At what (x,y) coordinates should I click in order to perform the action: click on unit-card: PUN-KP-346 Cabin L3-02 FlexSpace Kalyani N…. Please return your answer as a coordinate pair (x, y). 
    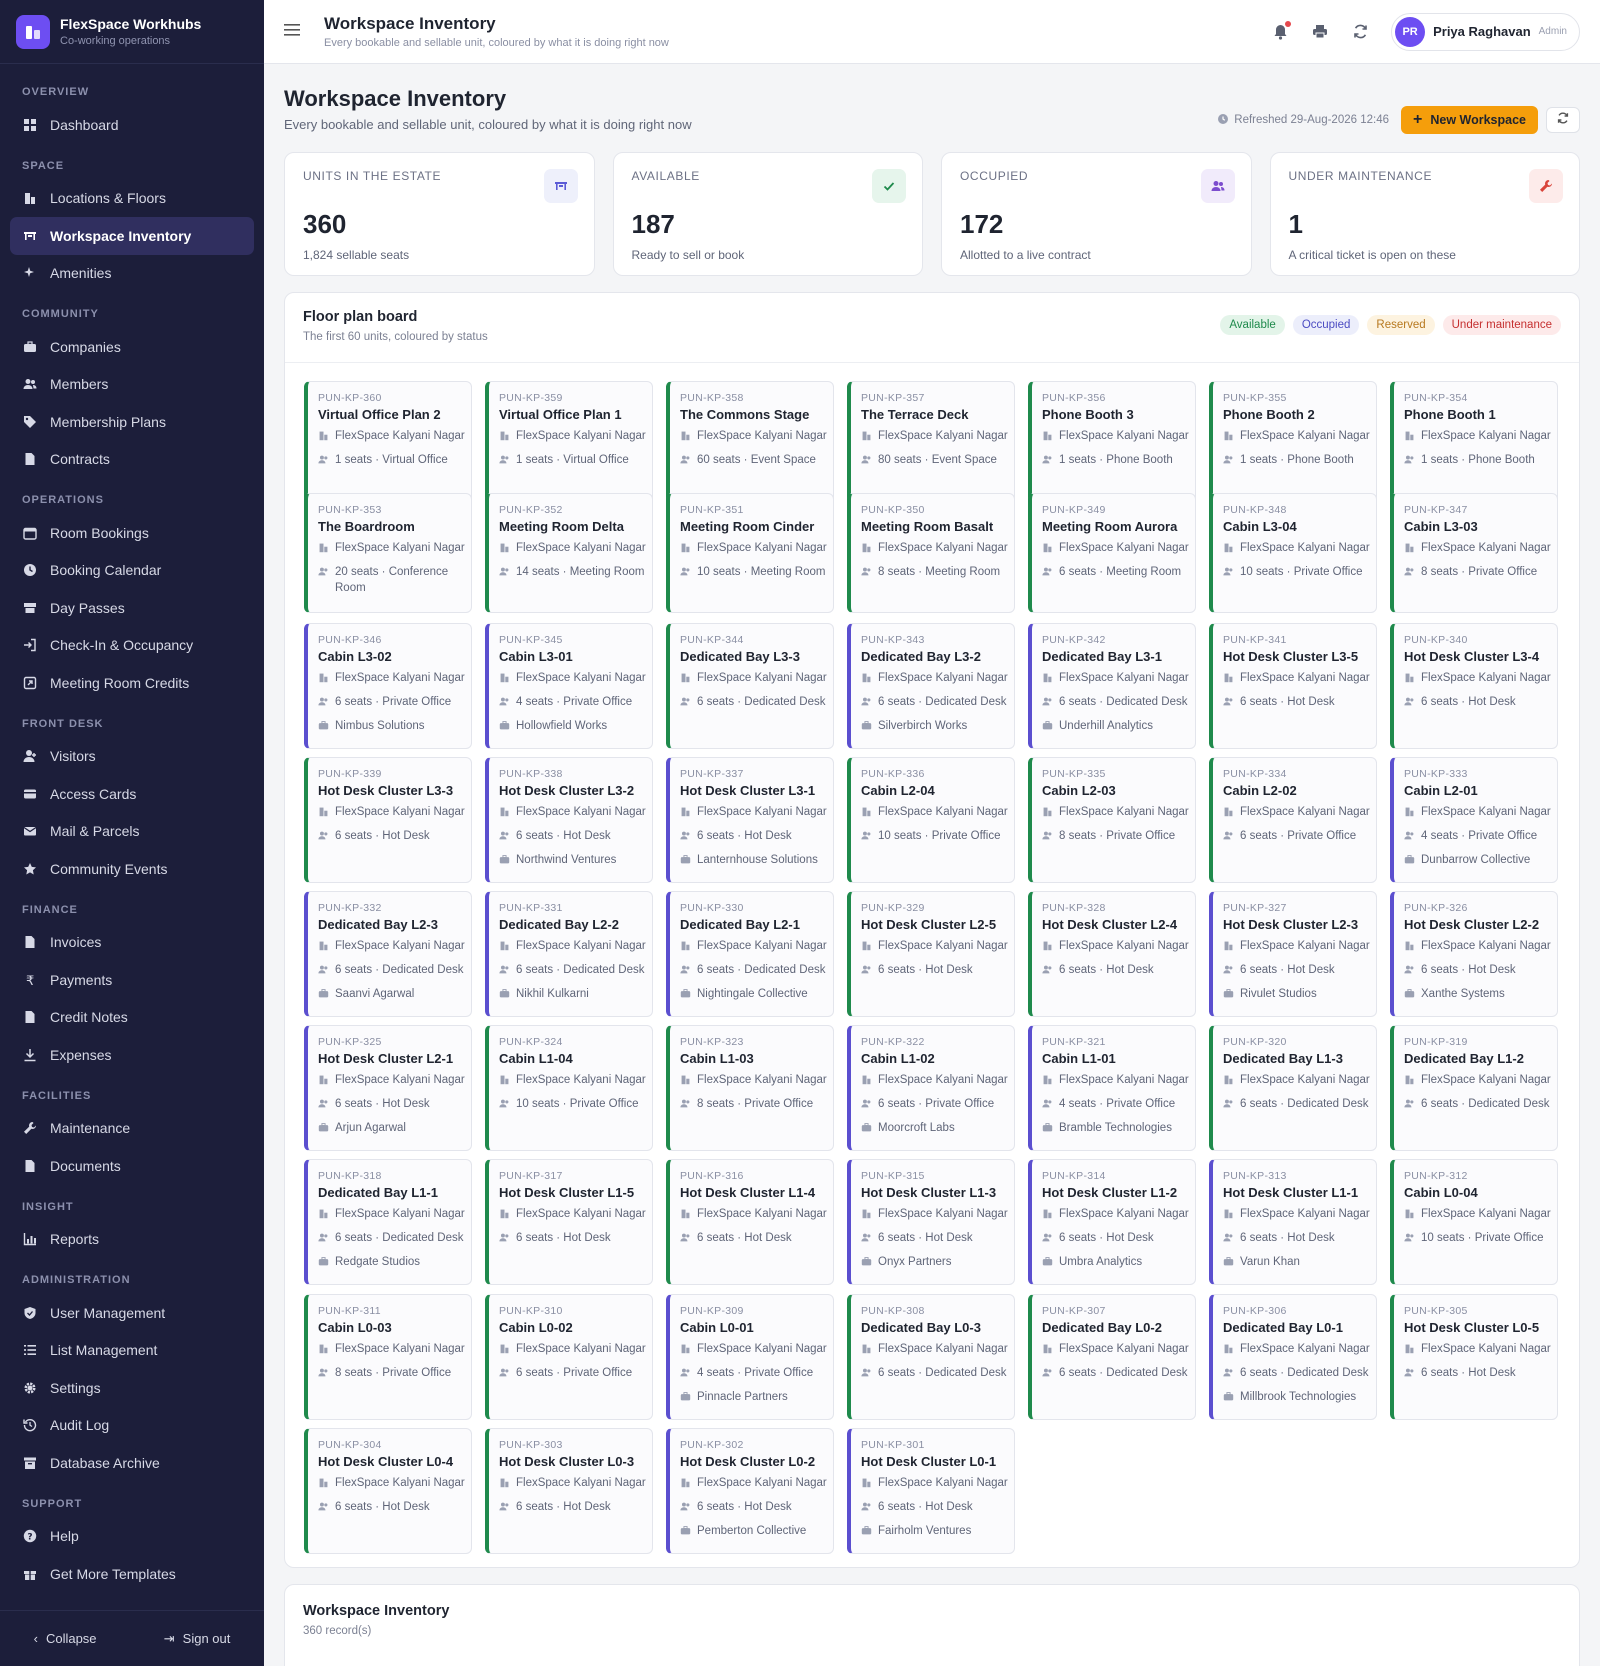
    Looking at the image, I should click on (388, 686).